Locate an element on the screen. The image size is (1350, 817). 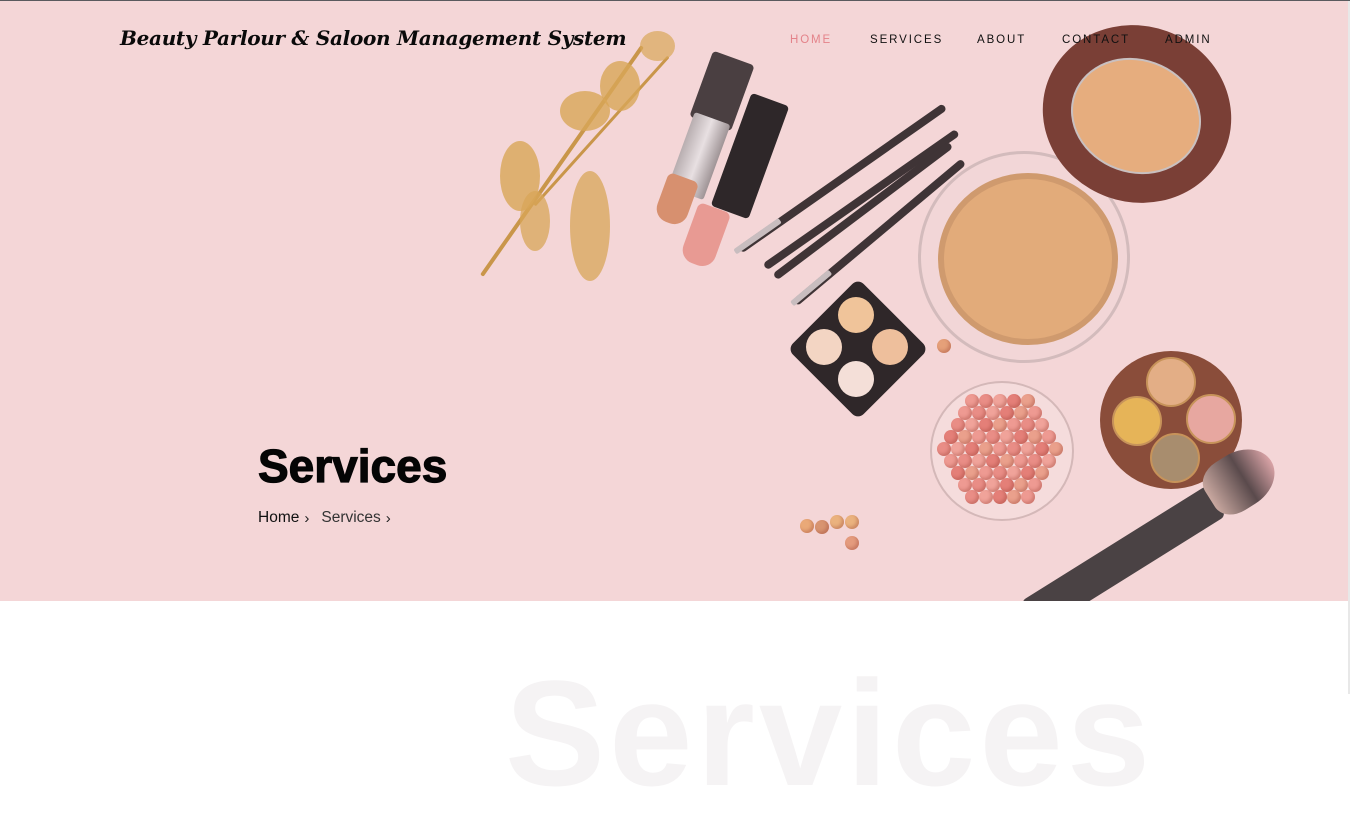
breadcrumb-item-home: Home › is located at coordinates (289, 518).